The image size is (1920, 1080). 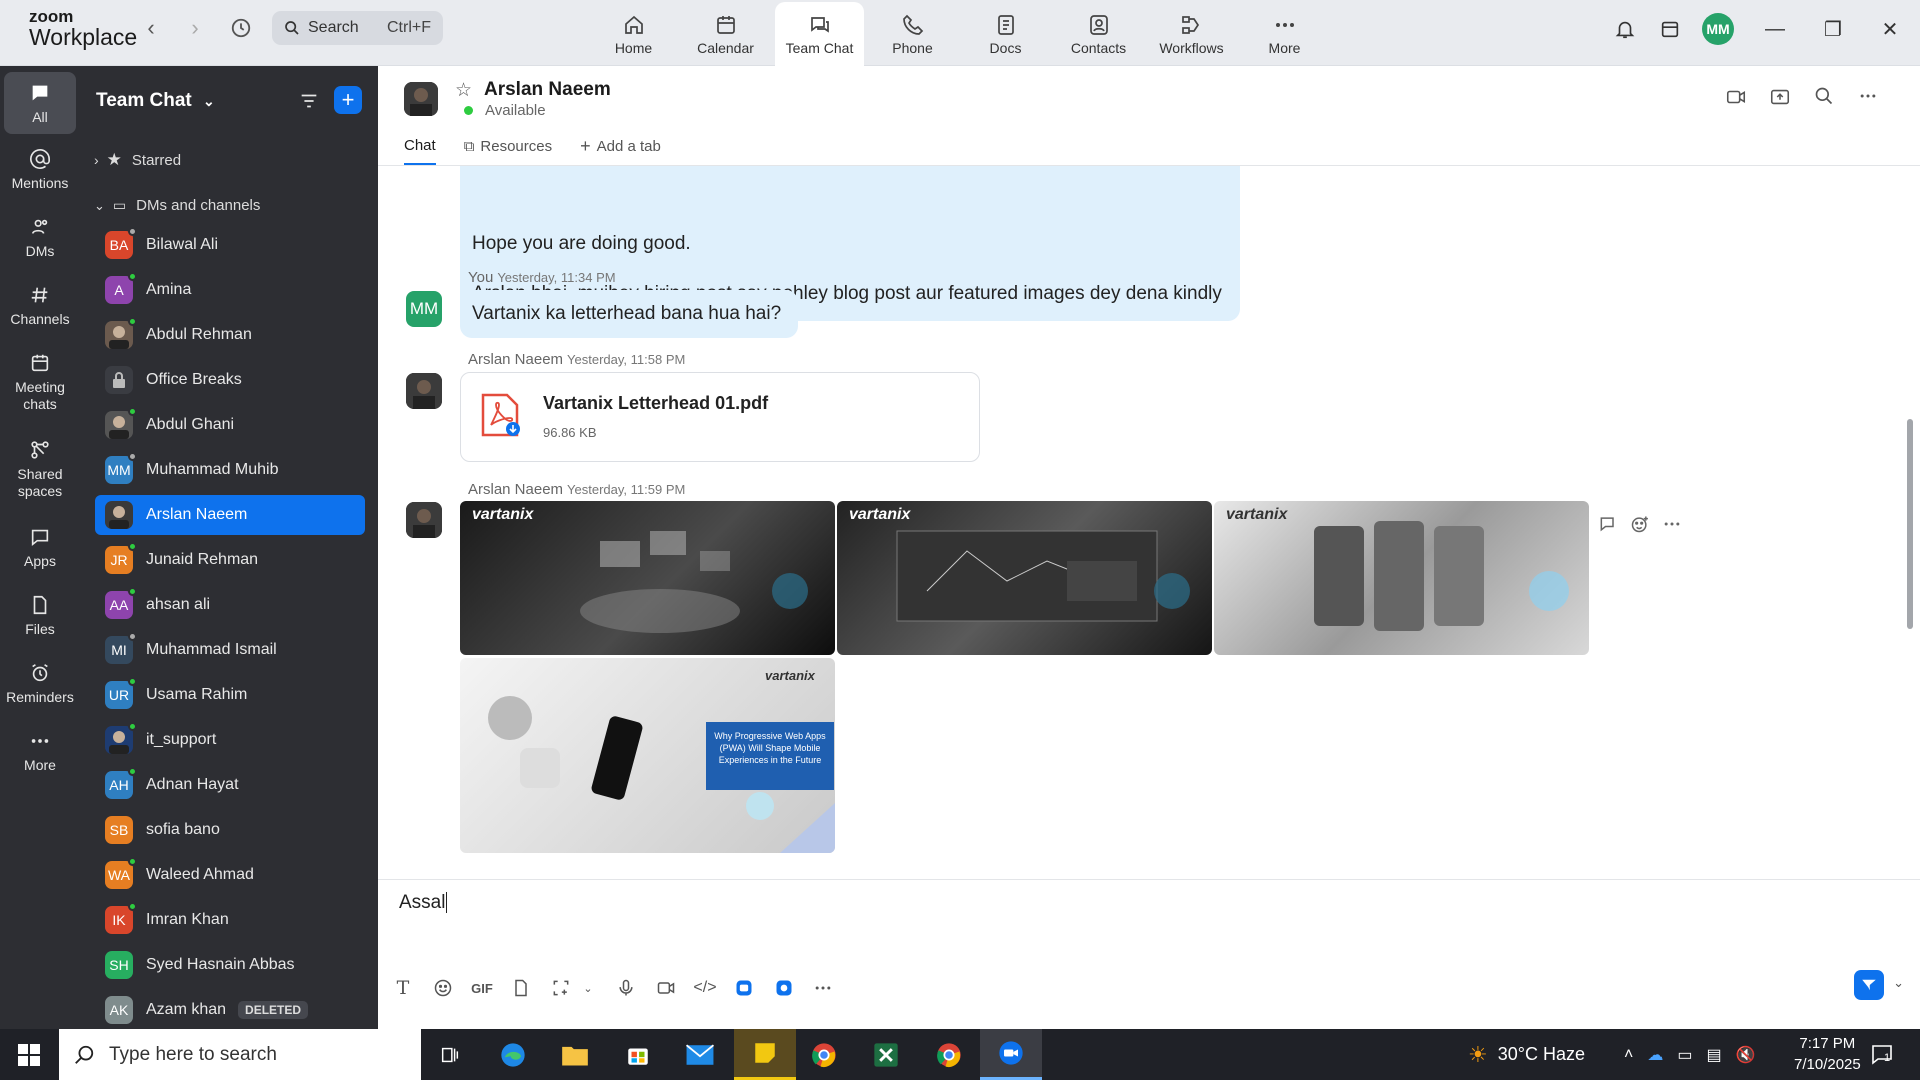 I want to click on message-bubble: Vartanix ka letterhead bana hua hai?, so click(x=629, y=314).